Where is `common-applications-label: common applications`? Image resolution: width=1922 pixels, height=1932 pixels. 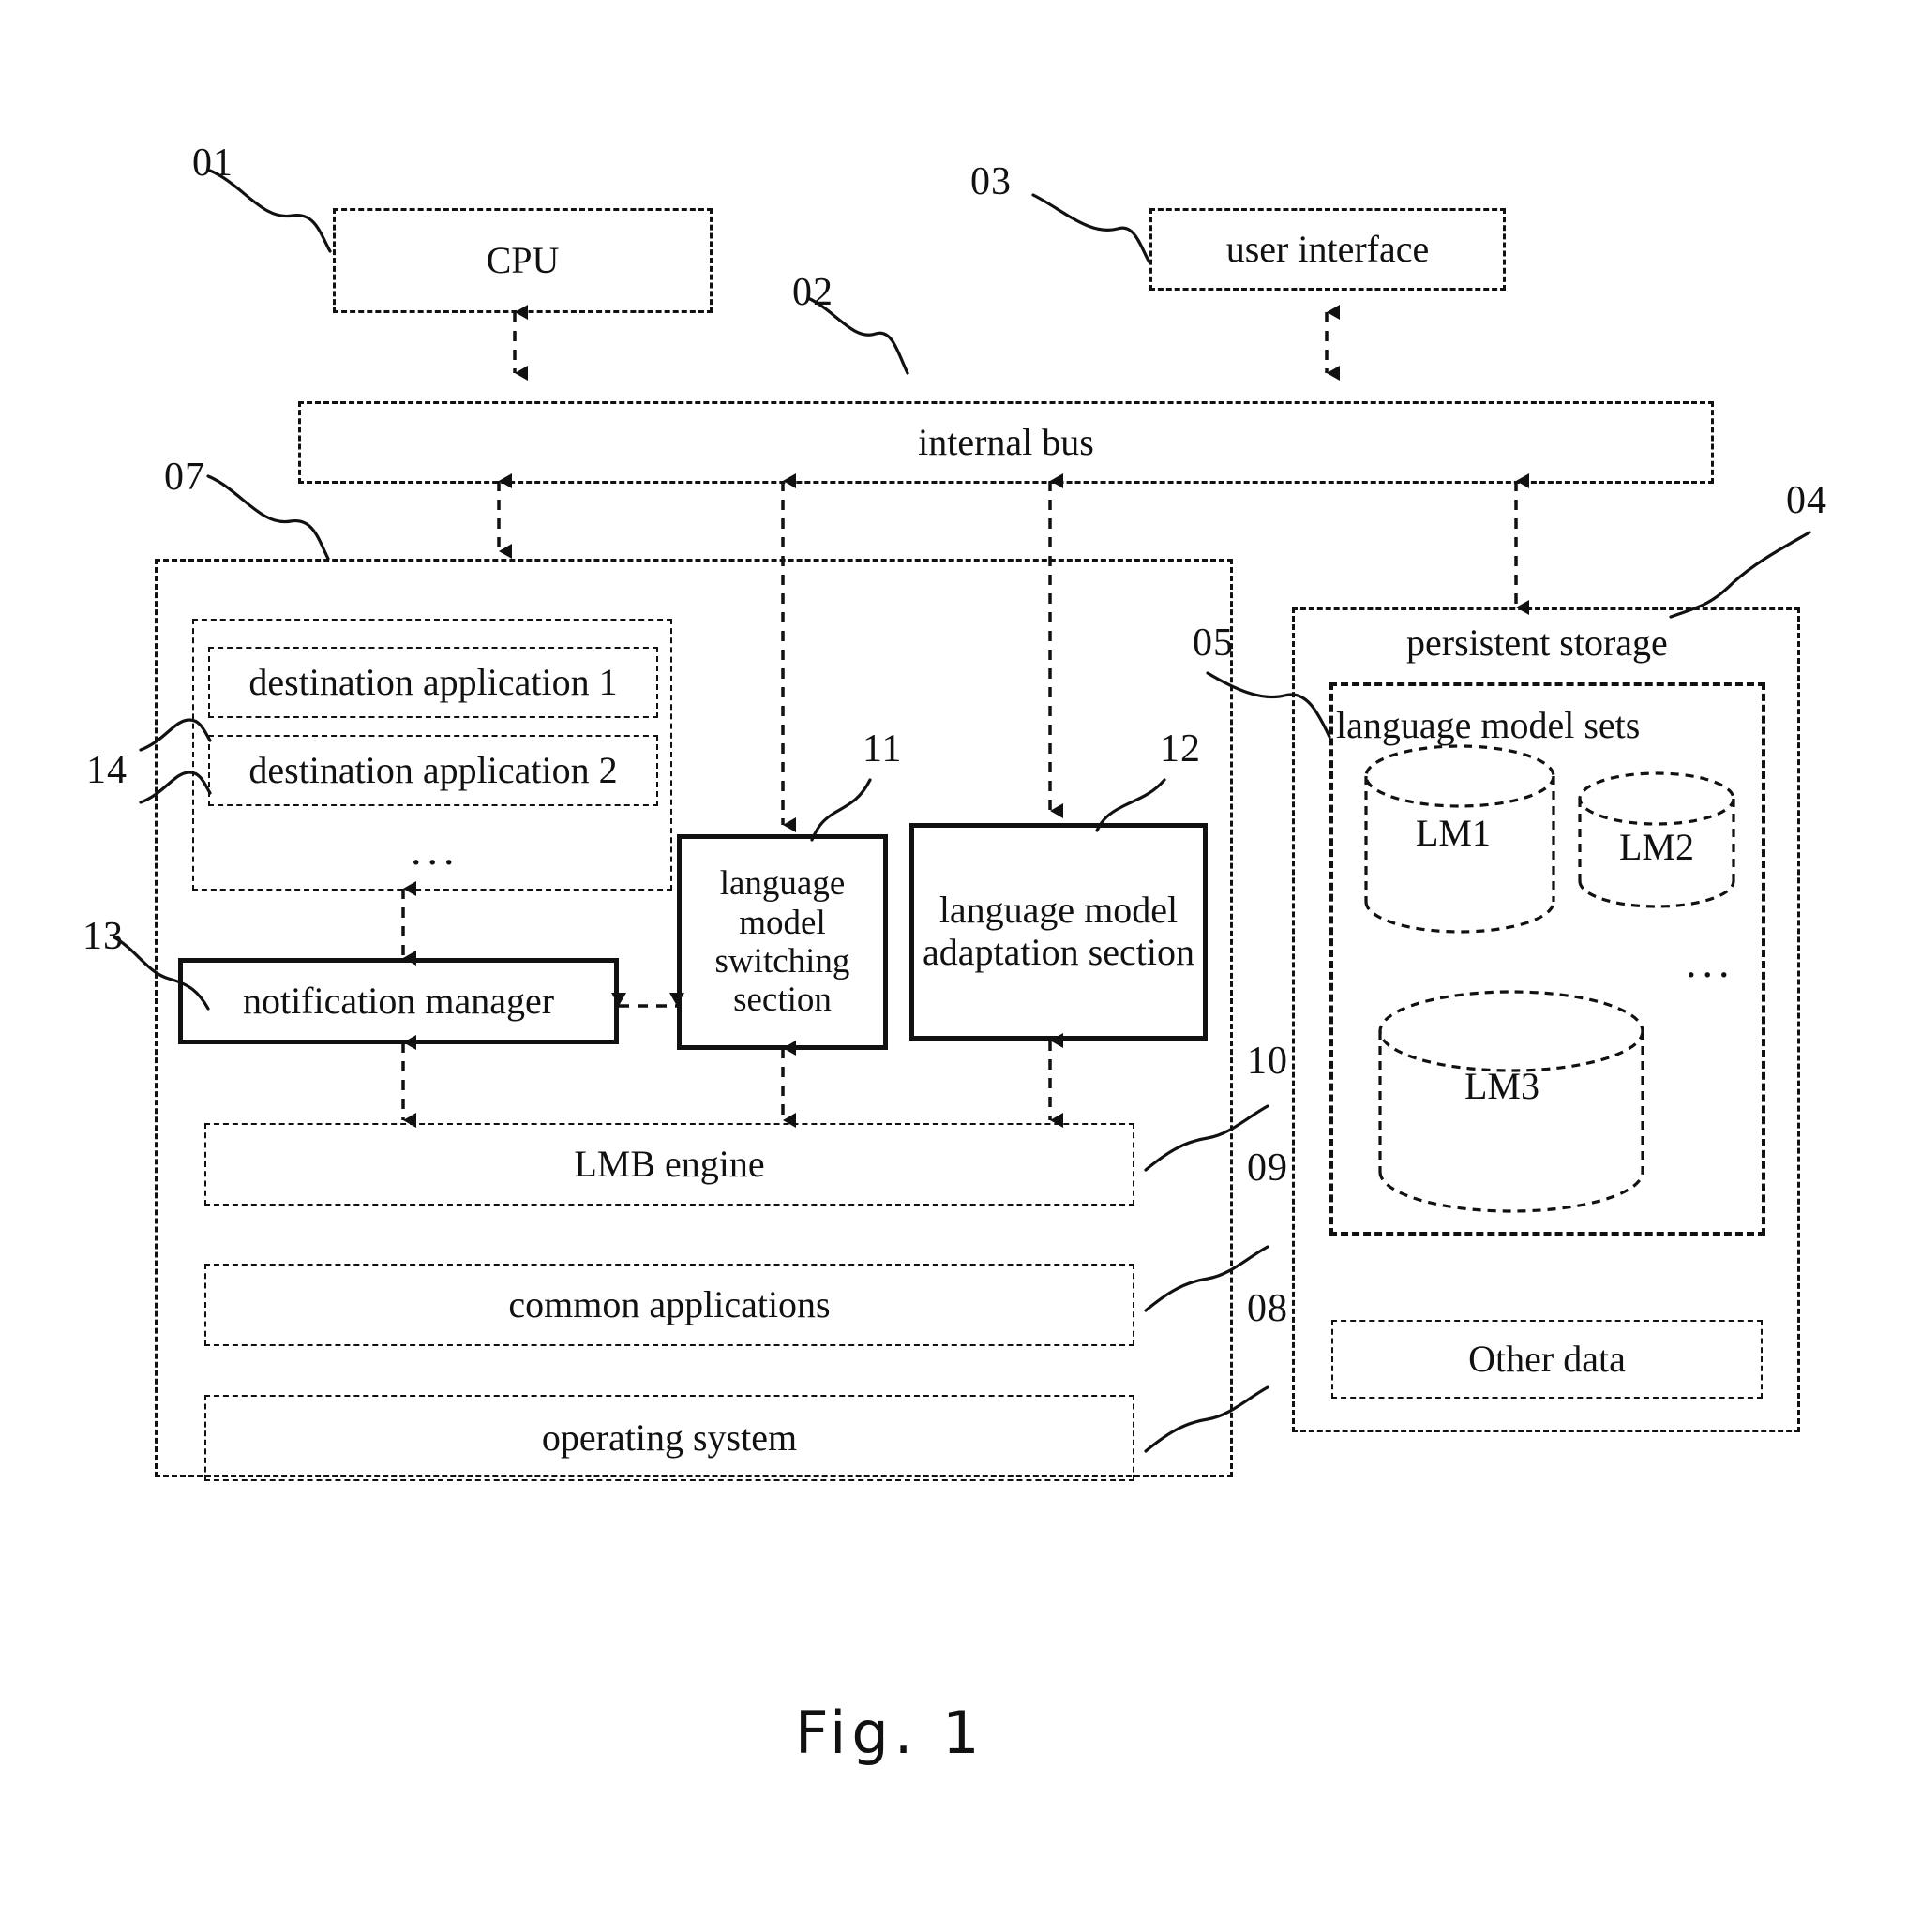 common-applications-label: common applications is located at coordinates (669, 1303).